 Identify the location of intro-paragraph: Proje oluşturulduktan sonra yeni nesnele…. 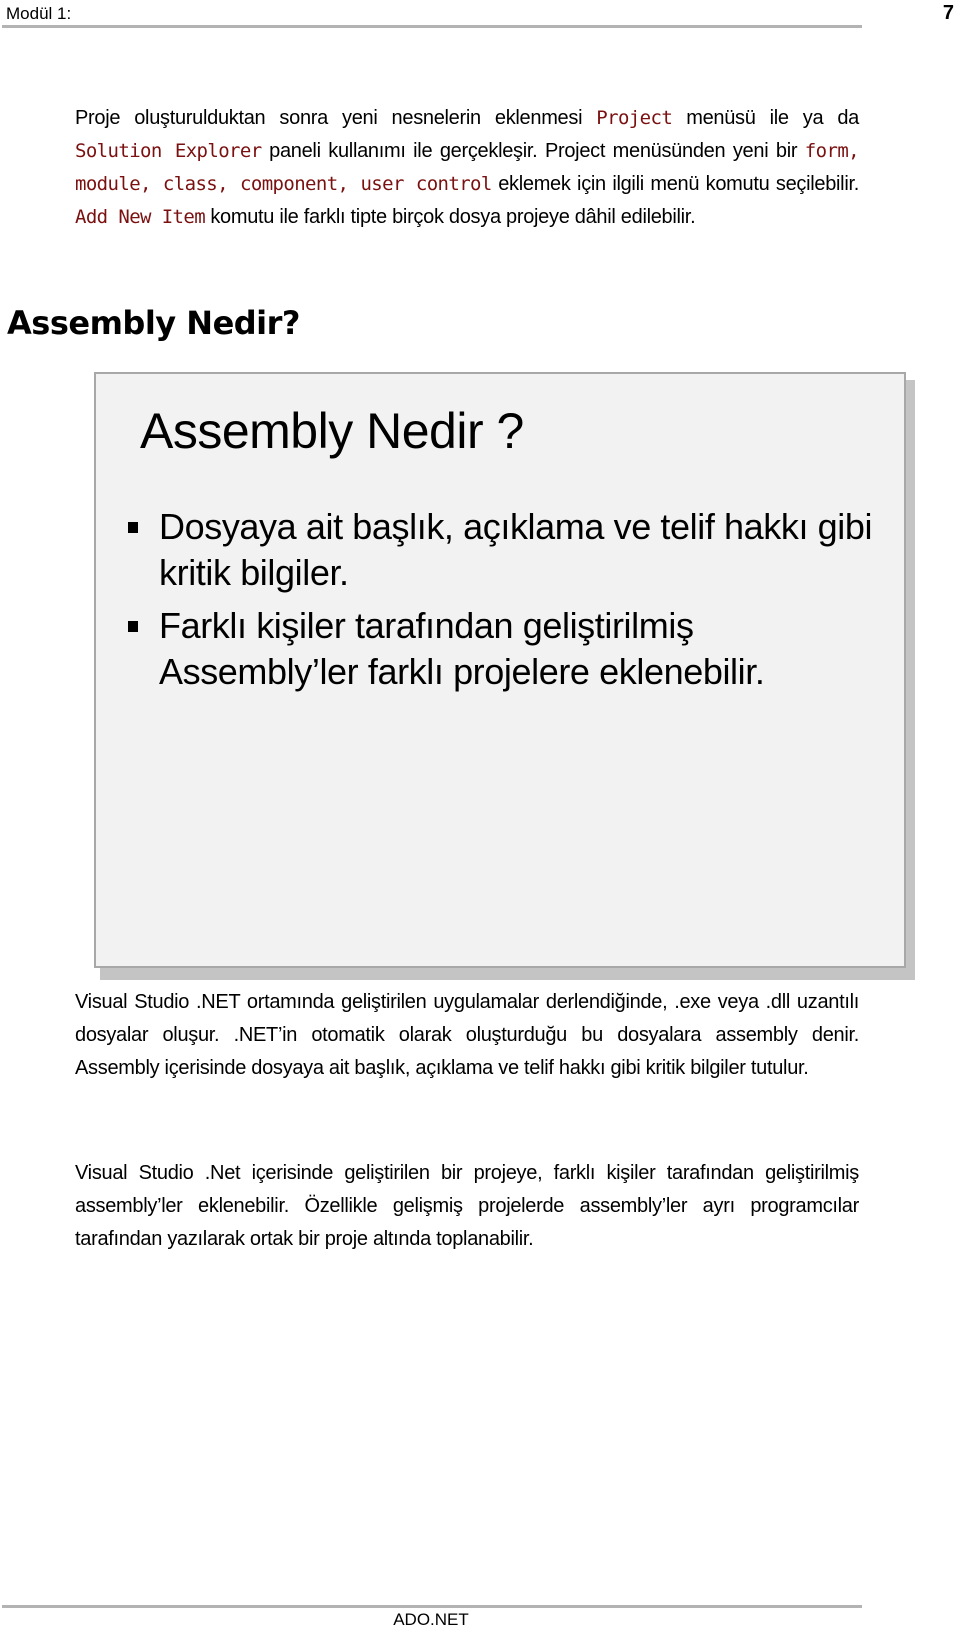
(467, 168).